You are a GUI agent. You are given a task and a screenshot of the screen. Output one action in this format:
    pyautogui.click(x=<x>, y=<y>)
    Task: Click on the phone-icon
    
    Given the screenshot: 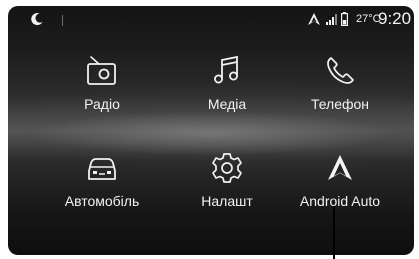 What is the action you would take?
    pyautogui.click(x=340, y=70)
    